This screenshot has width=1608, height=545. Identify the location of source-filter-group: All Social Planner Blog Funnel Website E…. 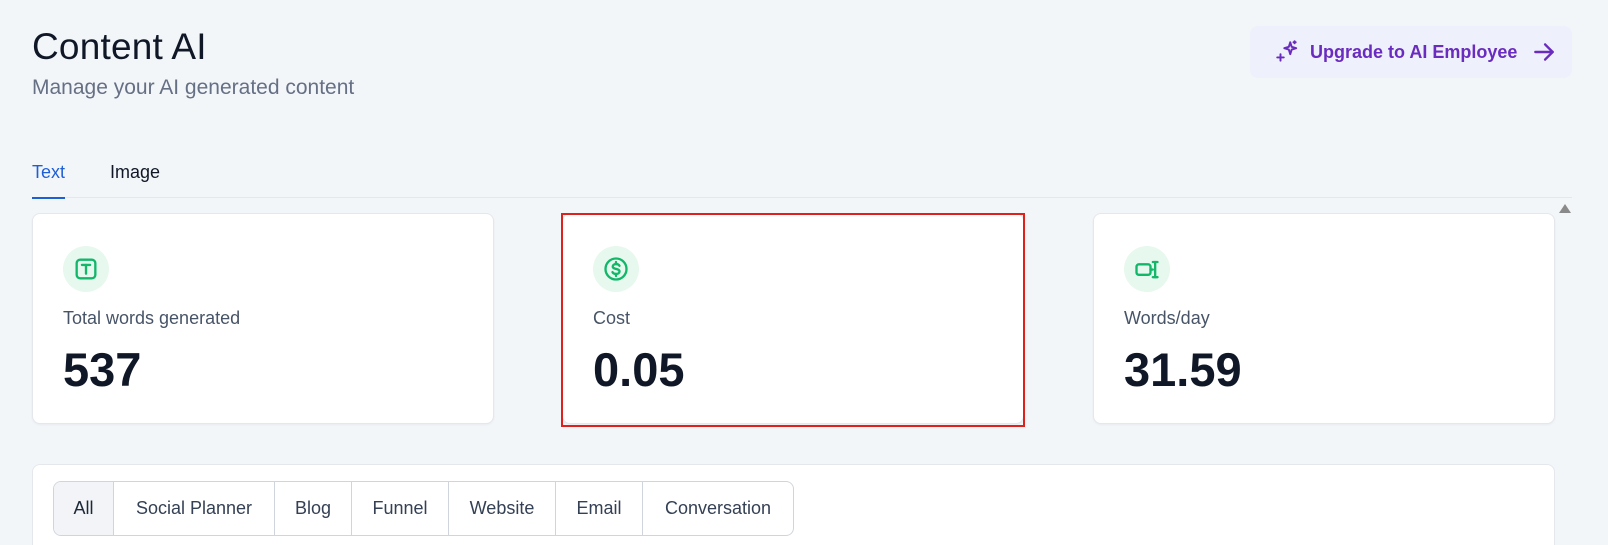
(423, 508).